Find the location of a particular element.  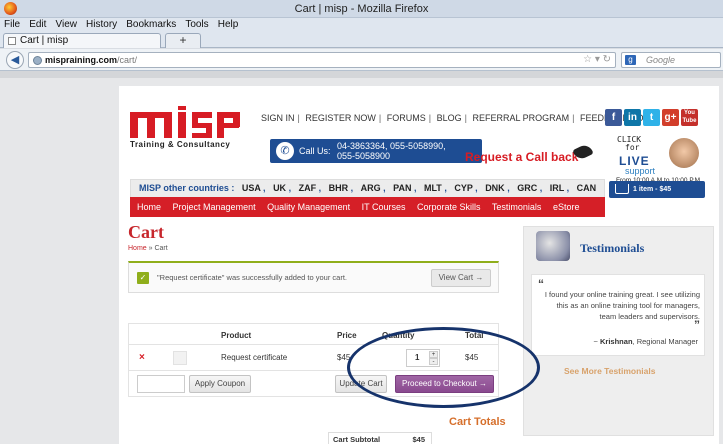

new-tab-button: + is located at coordinates (183, 40).